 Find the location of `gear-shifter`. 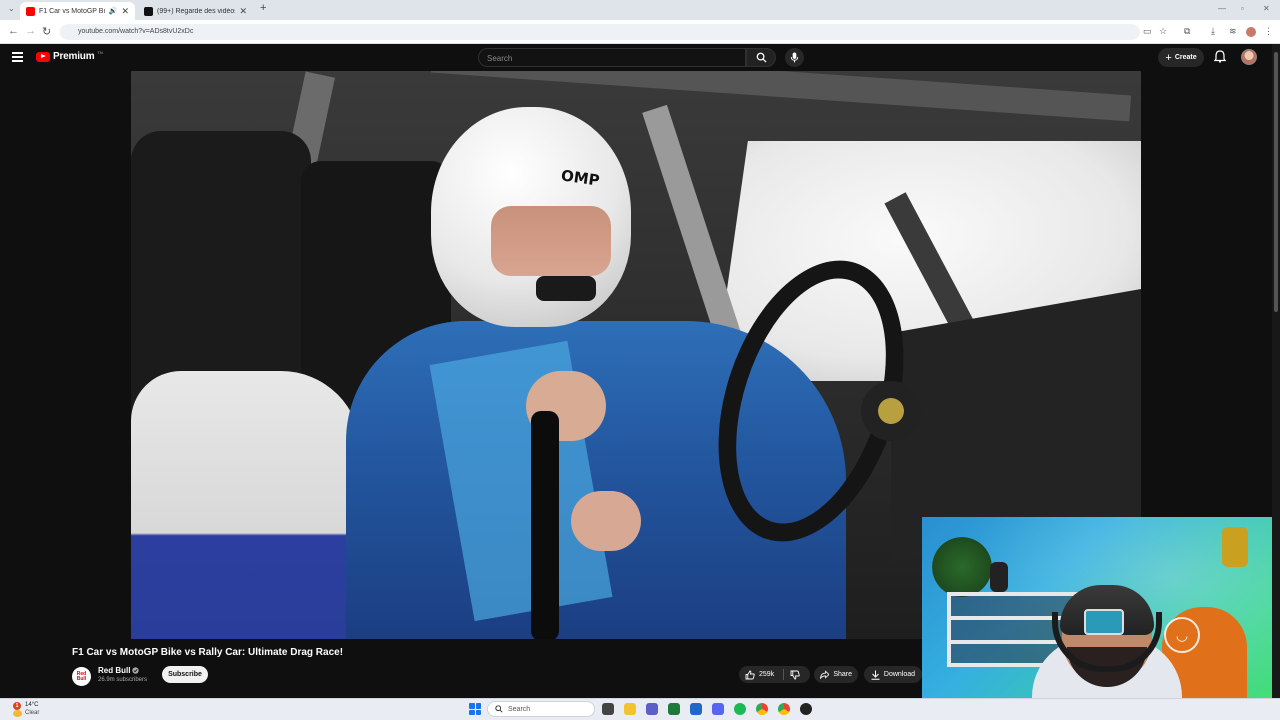

gear-shifter is located at coordinates (545, 525).